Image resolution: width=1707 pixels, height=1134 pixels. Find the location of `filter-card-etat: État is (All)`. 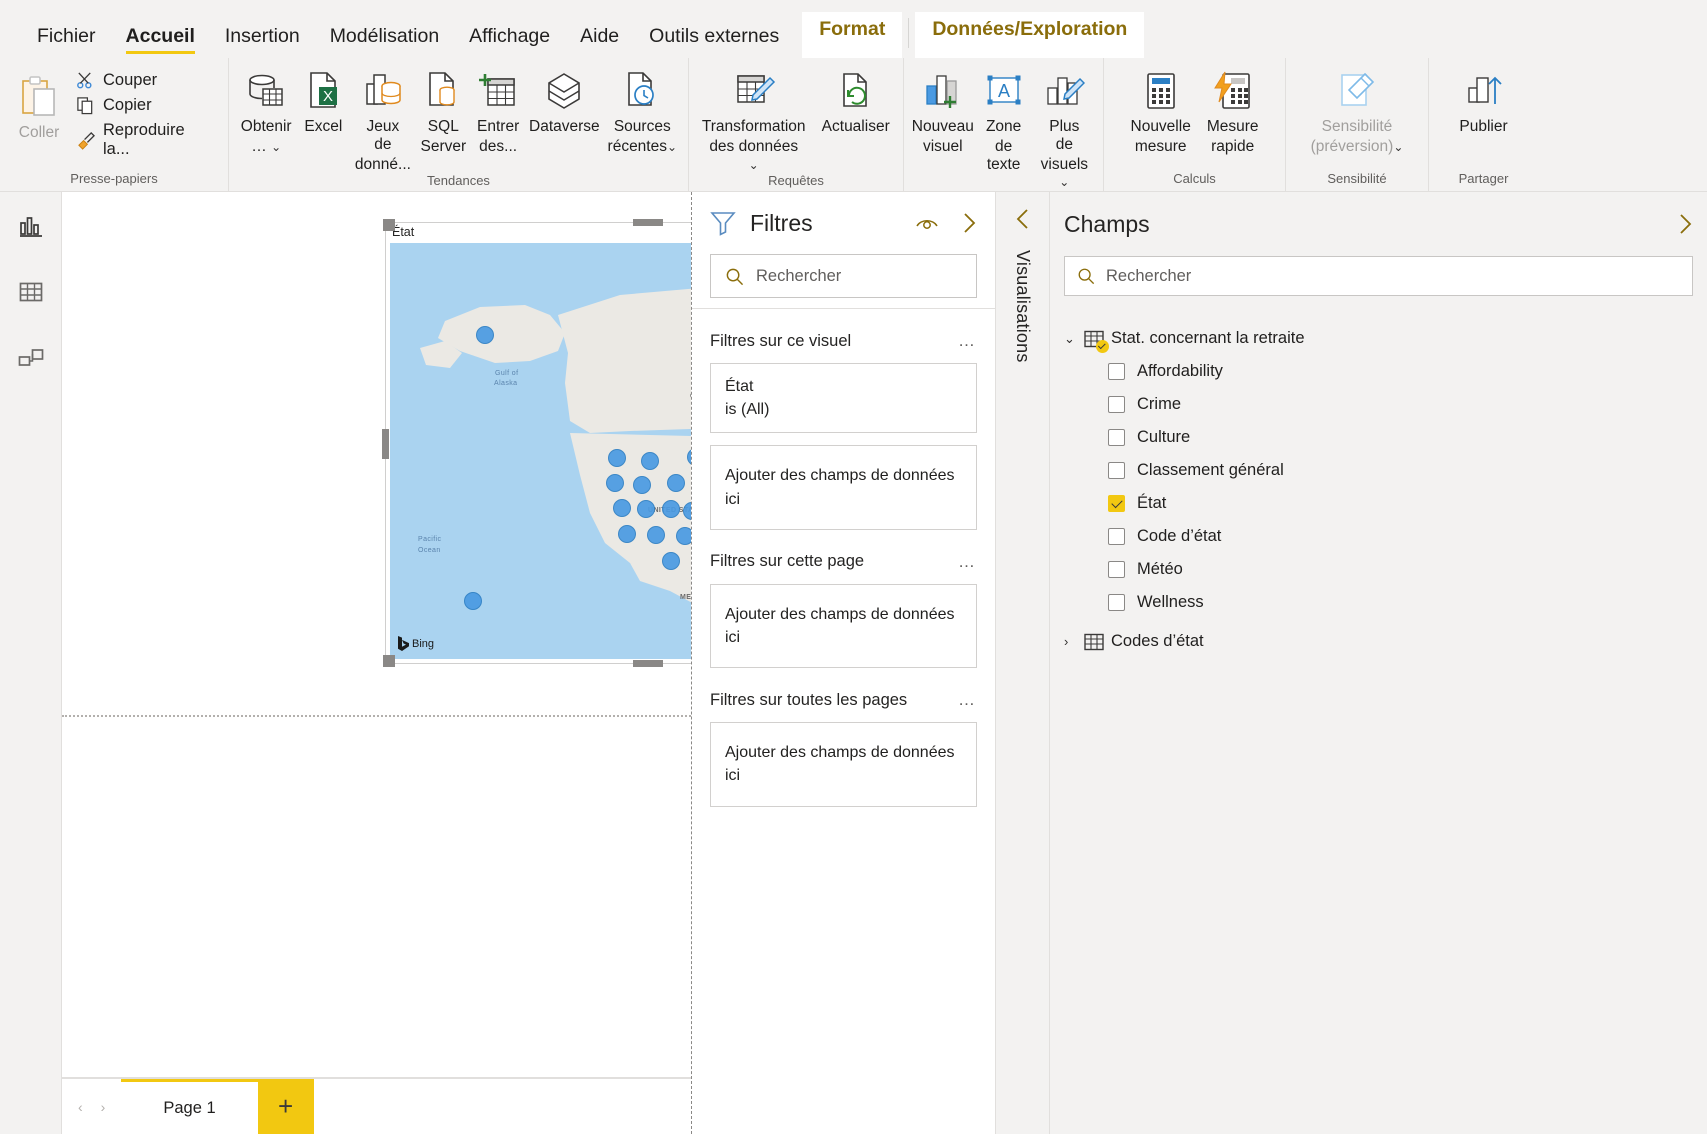

filter-card-etat: État is (All) is located at coordinates (843, 398).